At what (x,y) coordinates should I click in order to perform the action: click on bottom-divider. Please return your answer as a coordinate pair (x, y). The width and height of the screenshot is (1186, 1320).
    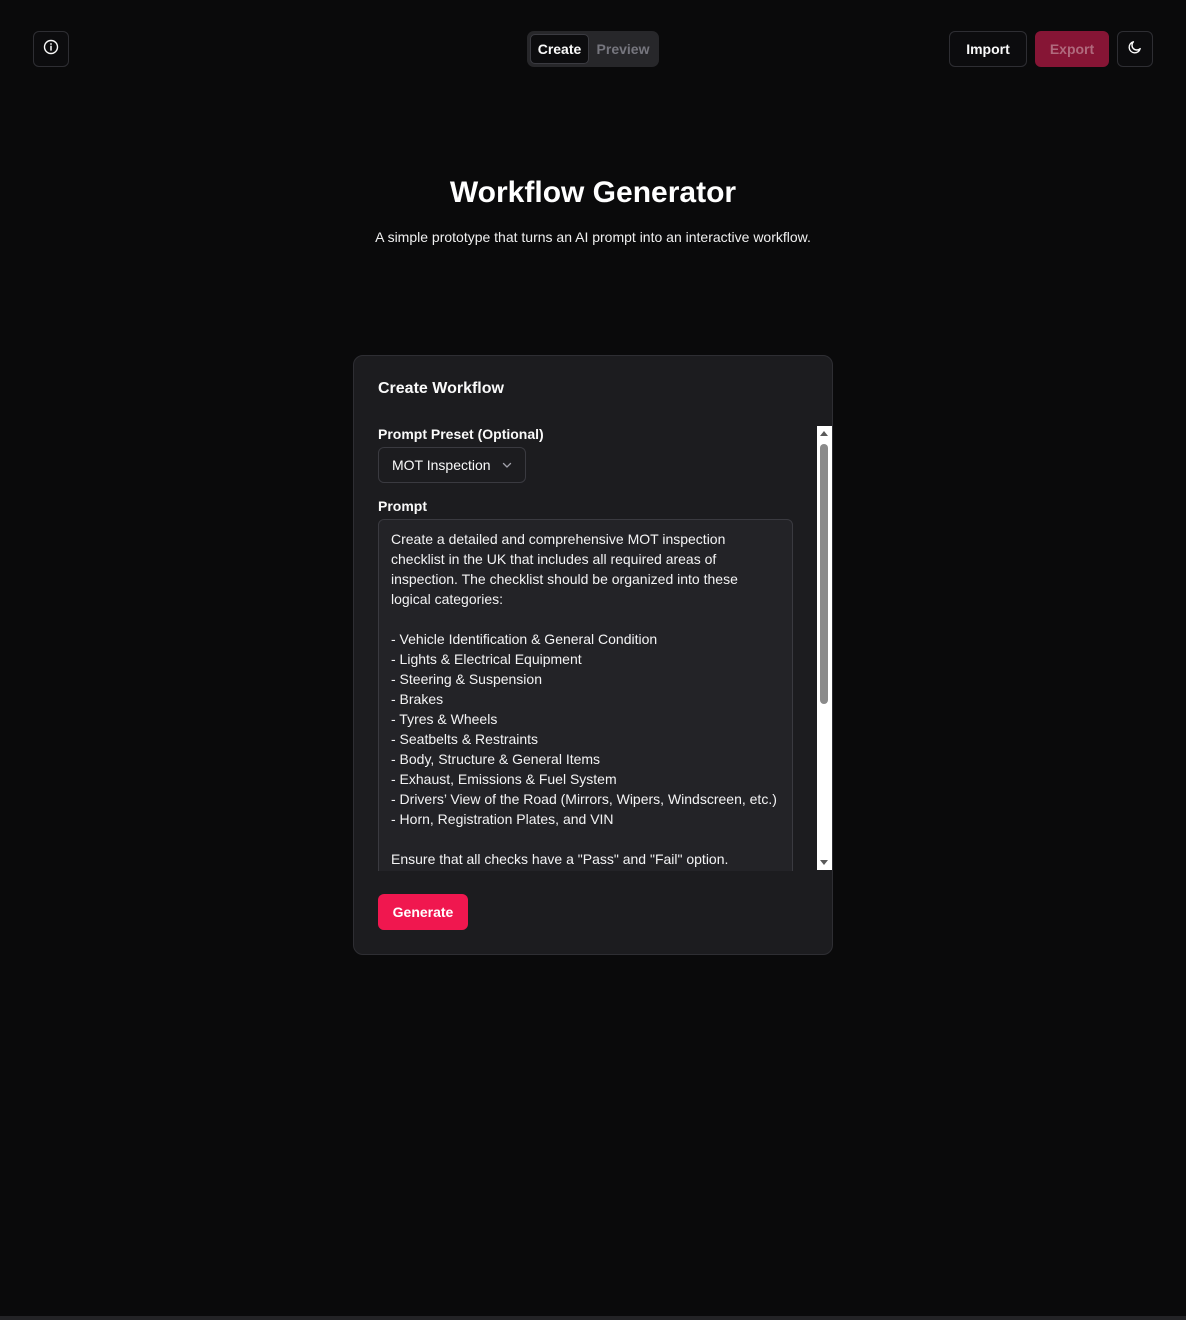
    Looking at the image, I should click on (593, 1318).